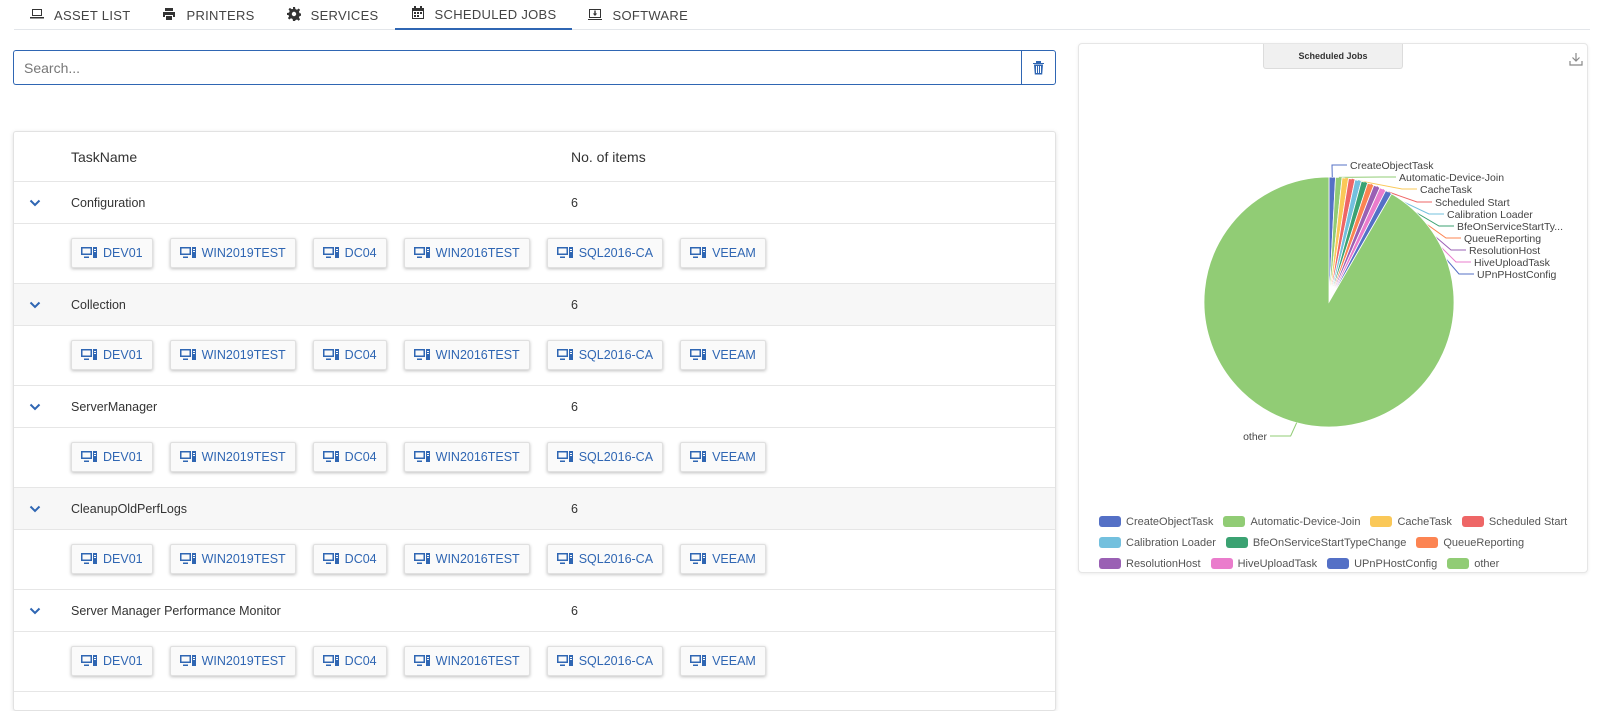 The width and height of the screenshot is (1600, 711). What do you see at coordinates (37, 15) in the screenshot?
I see `laptop-icon` at bounding box center [37, 15].